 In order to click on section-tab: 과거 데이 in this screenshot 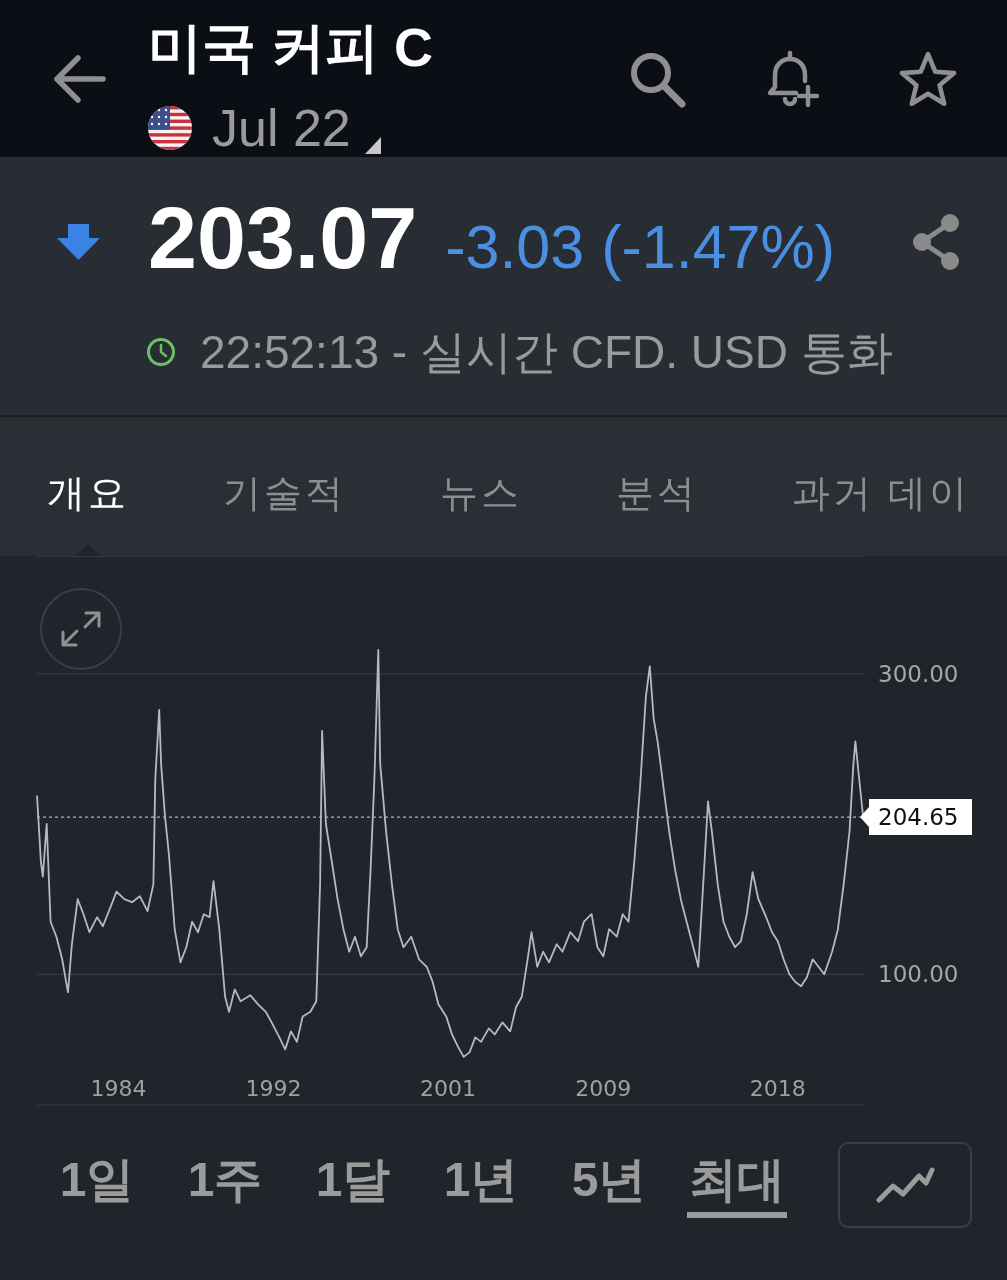, I will do `click(881, 492)`.